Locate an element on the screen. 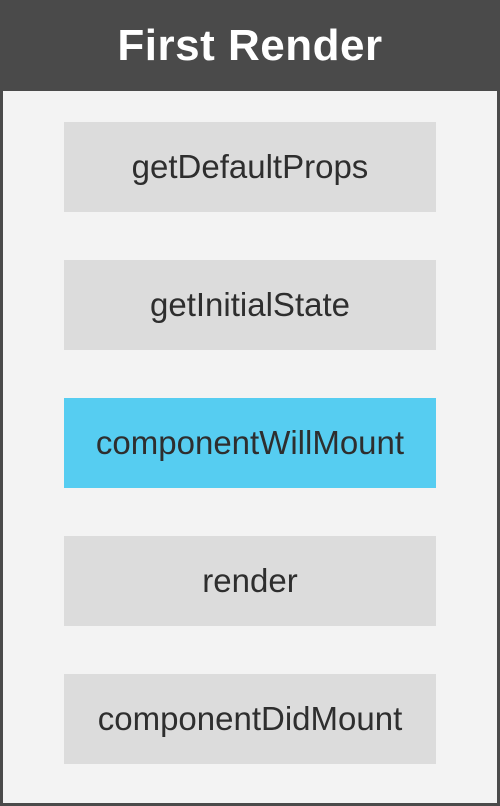 The width and height of the screenshot is (500, 806). panel-header: First Render is located at coordinates (250, 47).